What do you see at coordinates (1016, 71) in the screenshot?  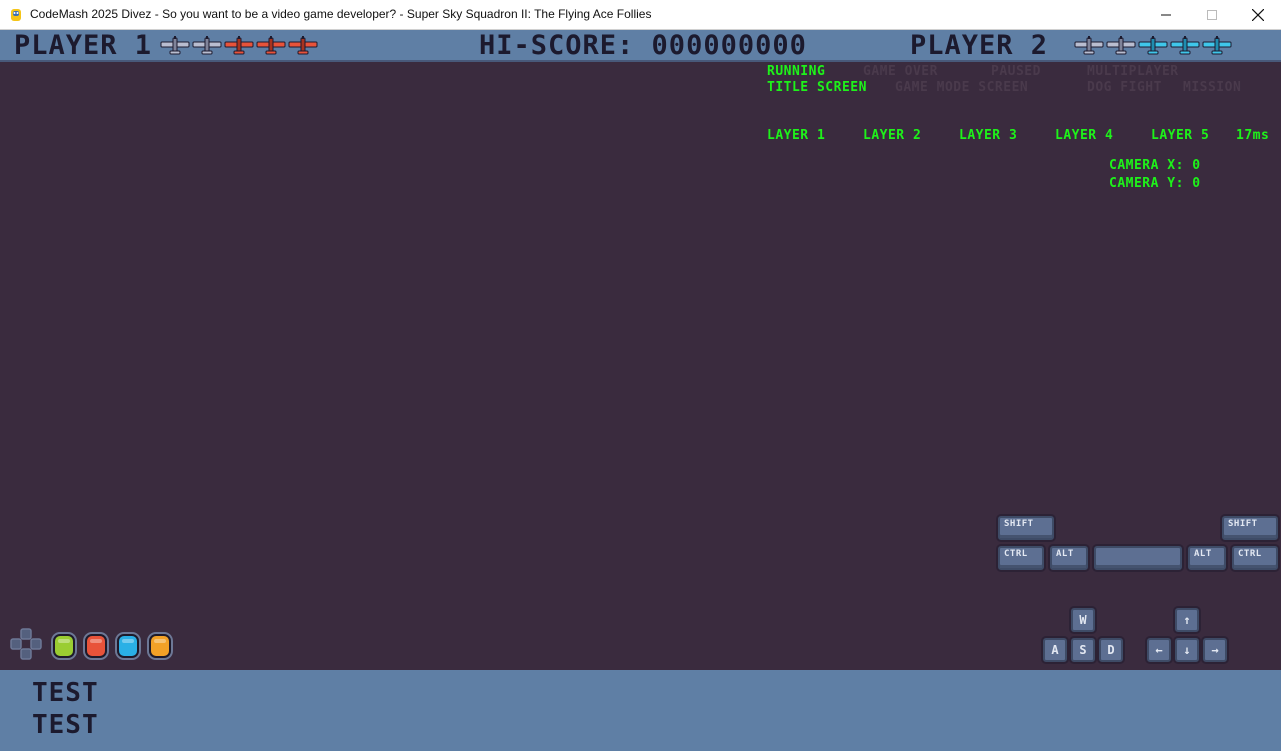 I see `state-paused: PAUSED` at bounding box center [1016, 71].